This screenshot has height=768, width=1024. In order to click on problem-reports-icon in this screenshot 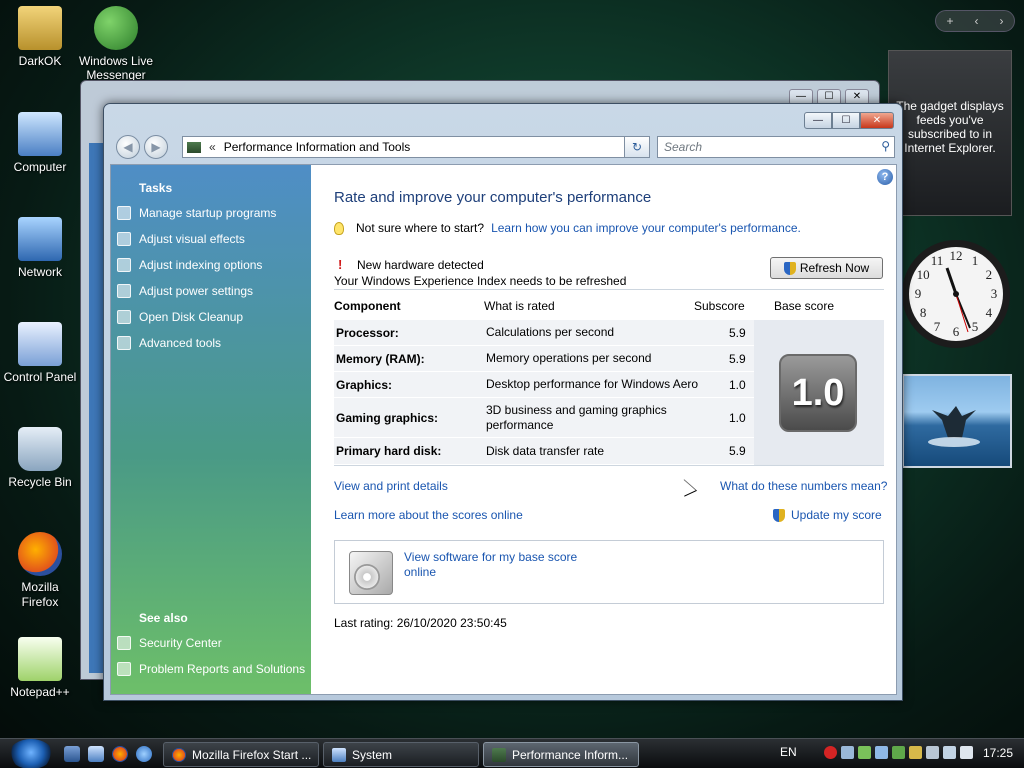, I will do `click(124, 669)`.